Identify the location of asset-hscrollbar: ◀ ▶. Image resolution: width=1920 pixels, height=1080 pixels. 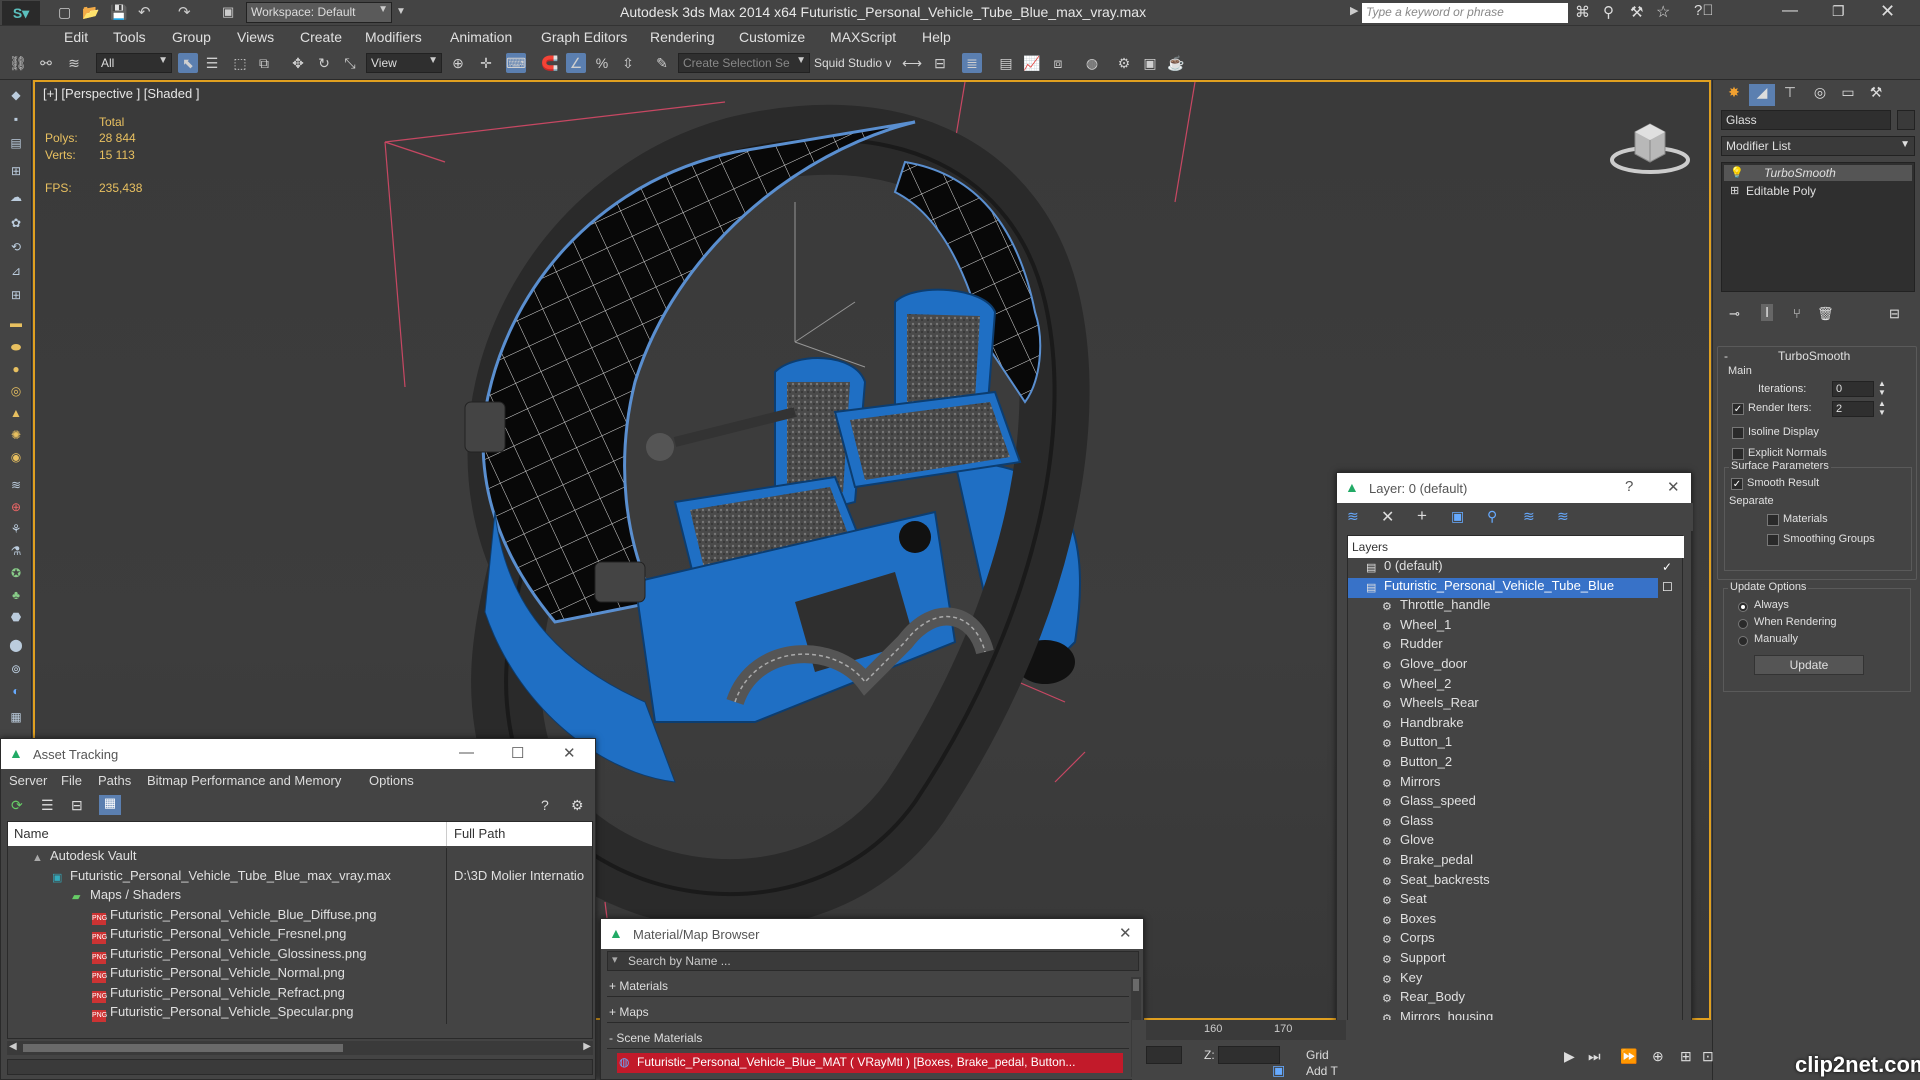
(300, 1048).